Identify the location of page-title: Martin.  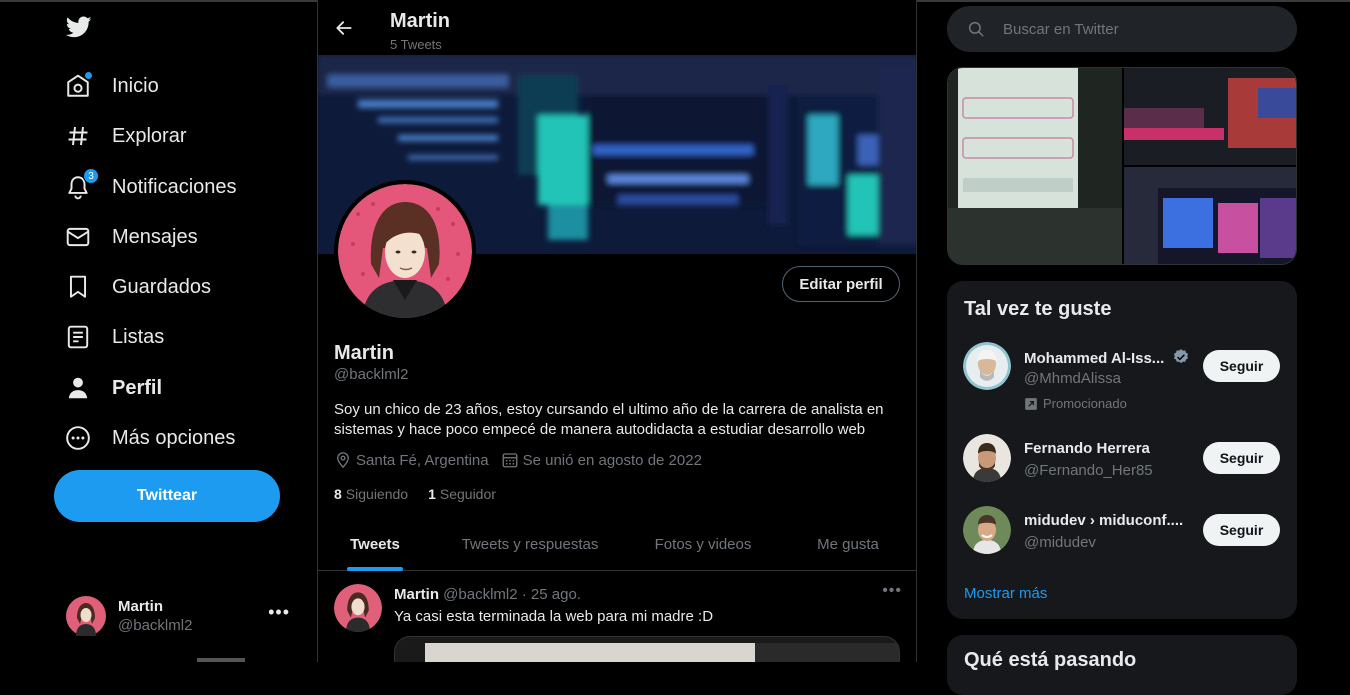
(420, 21).